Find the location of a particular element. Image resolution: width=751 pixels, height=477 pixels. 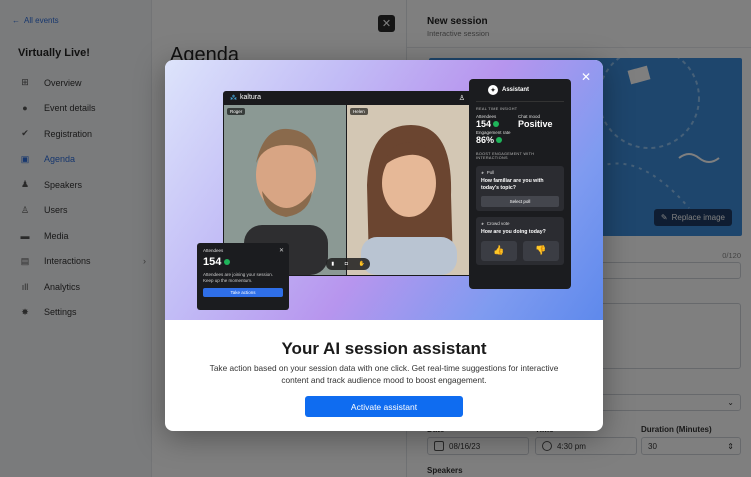

modal-close-button: ✕ is located at coordinates (586, 77).